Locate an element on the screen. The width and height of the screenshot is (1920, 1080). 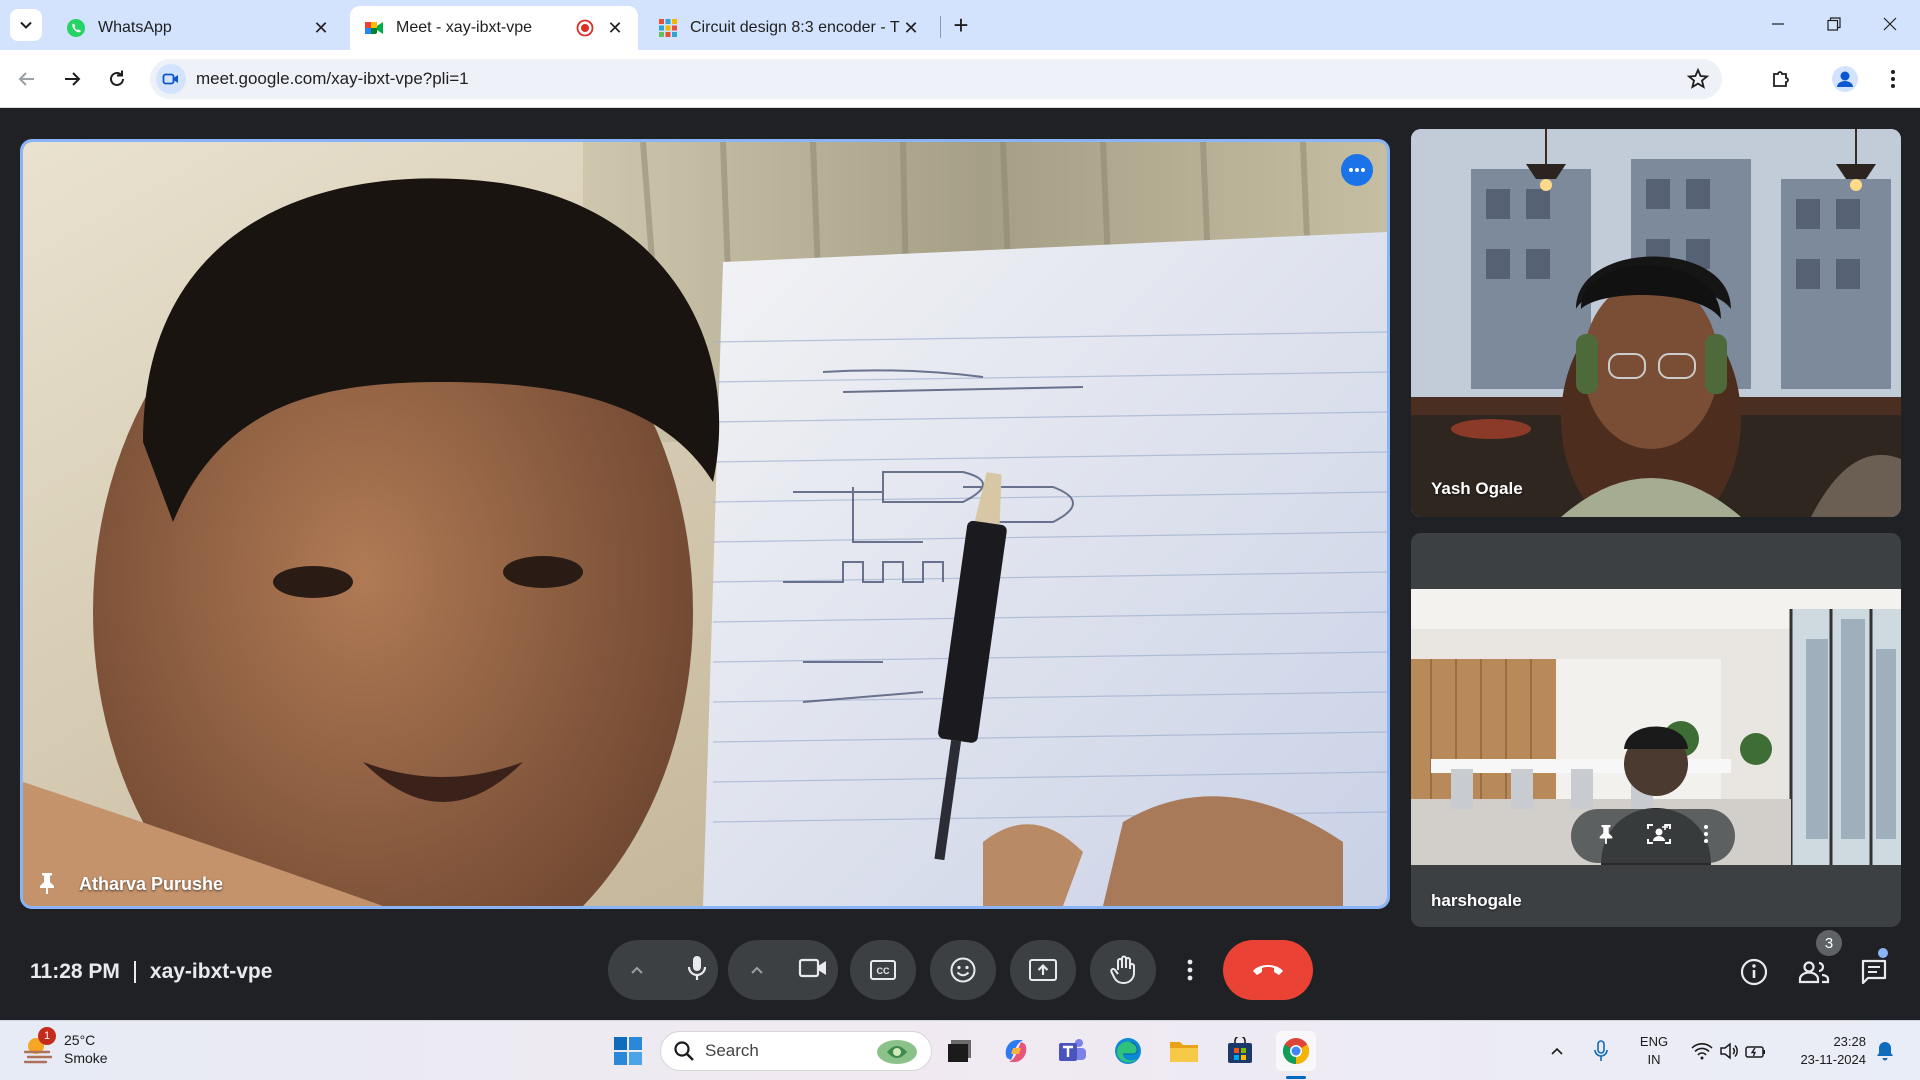
folder-icon is located at coordinates (1184, 1052).